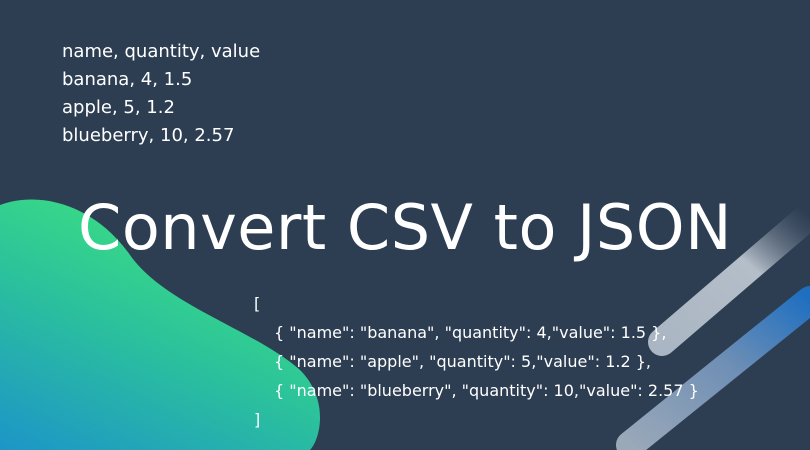  Describe the element at coordinates (148, 135) in the screenshot. I see `csv-row-blueberry: blueberry, 10, 2.57` at that location.